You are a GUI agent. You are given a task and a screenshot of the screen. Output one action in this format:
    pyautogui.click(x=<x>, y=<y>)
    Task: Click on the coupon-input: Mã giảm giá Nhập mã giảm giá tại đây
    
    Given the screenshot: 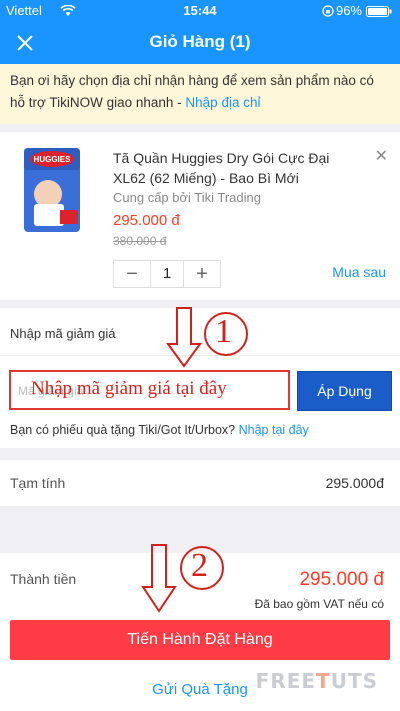 What is the action you would take?
    pyautogui.click(x=149, y=390)
    